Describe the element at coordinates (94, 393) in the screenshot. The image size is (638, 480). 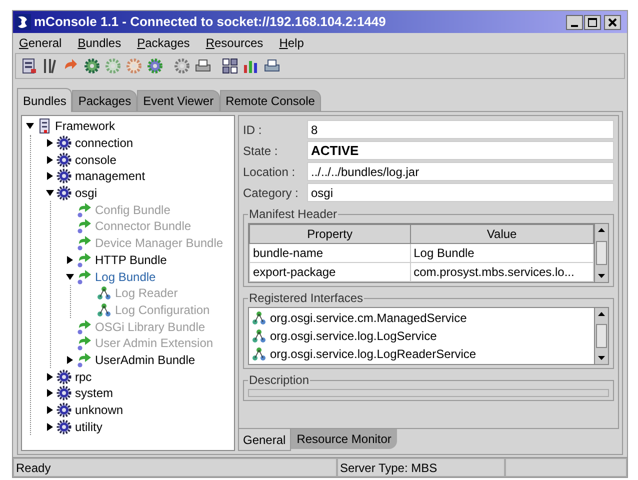
I see `tree-item: system` at that location.